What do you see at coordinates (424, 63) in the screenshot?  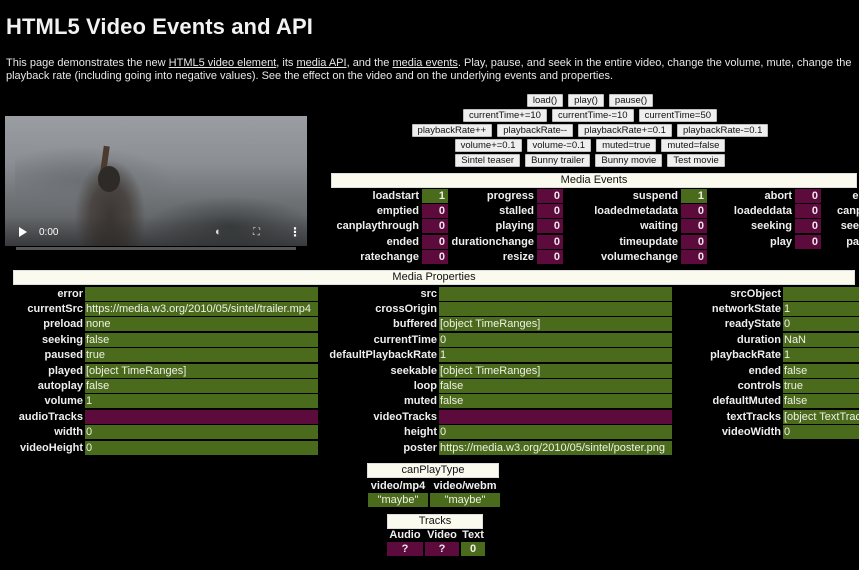 I see `media-events-link: media events` at bounding box center [424, 63].